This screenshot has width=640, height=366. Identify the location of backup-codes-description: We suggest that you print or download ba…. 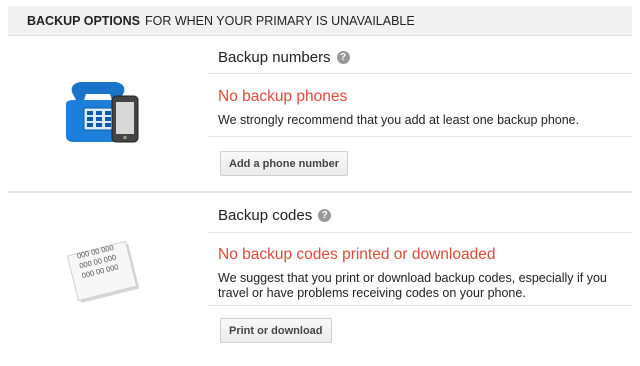
(412, 285).